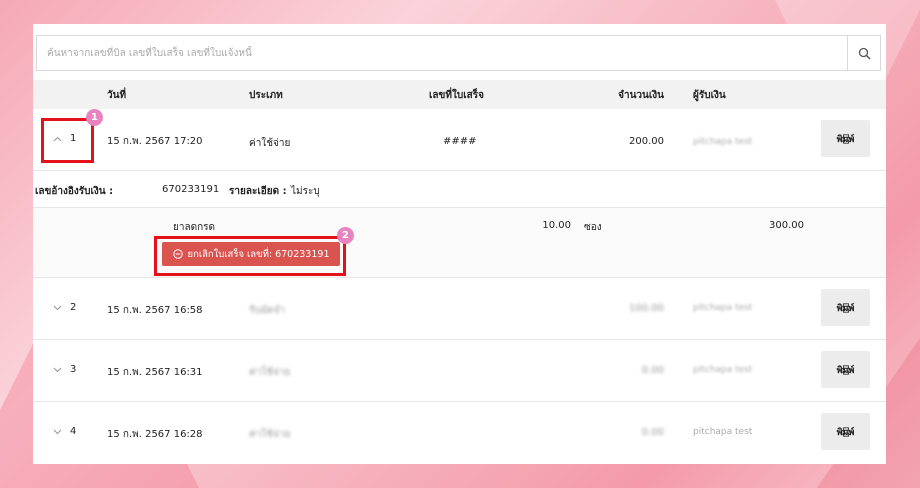  I want to click on header-date: วันที่, so click(117, 95).